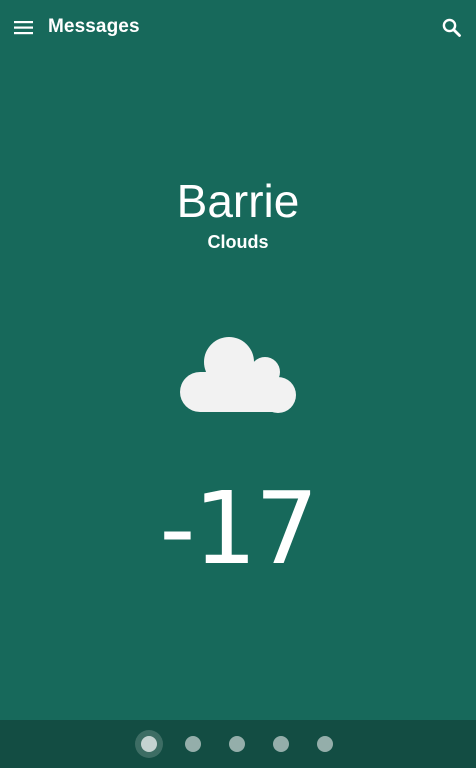  I want to click on search-icon, so click(452, 28).